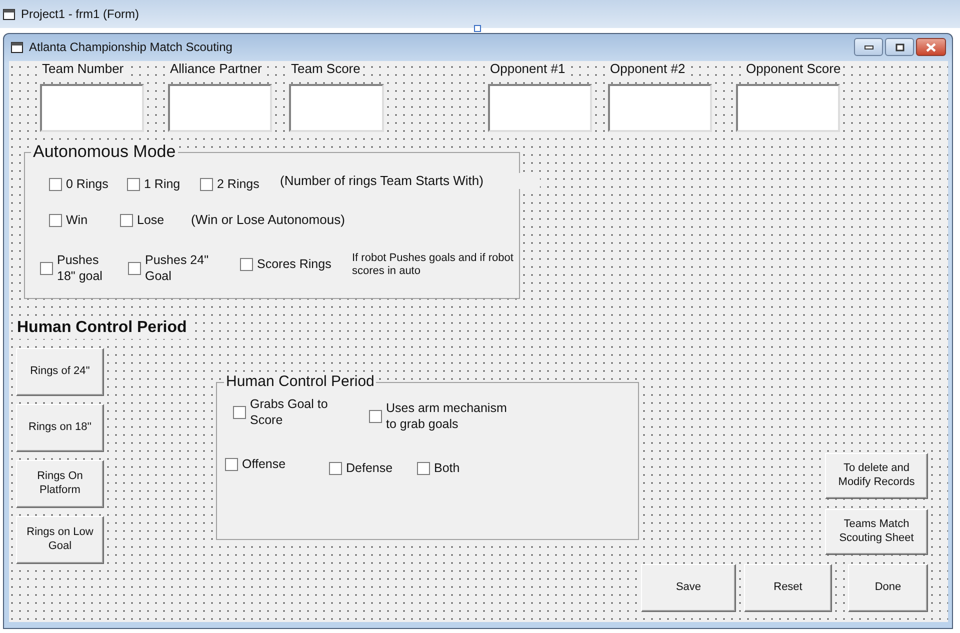 The height and width of the screenshot is (633, 960). Describe the element at coordinates (83, 68) in the screenshot. I see `field-label: Team Number` at that location.